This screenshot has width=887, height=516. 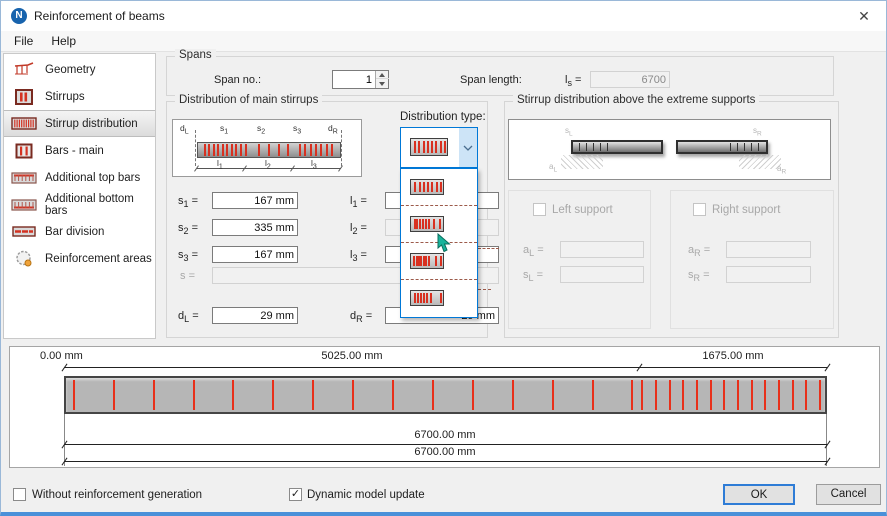 I want to click on sidebar-item-label: Additional top bars, so click(x=93, y=177).